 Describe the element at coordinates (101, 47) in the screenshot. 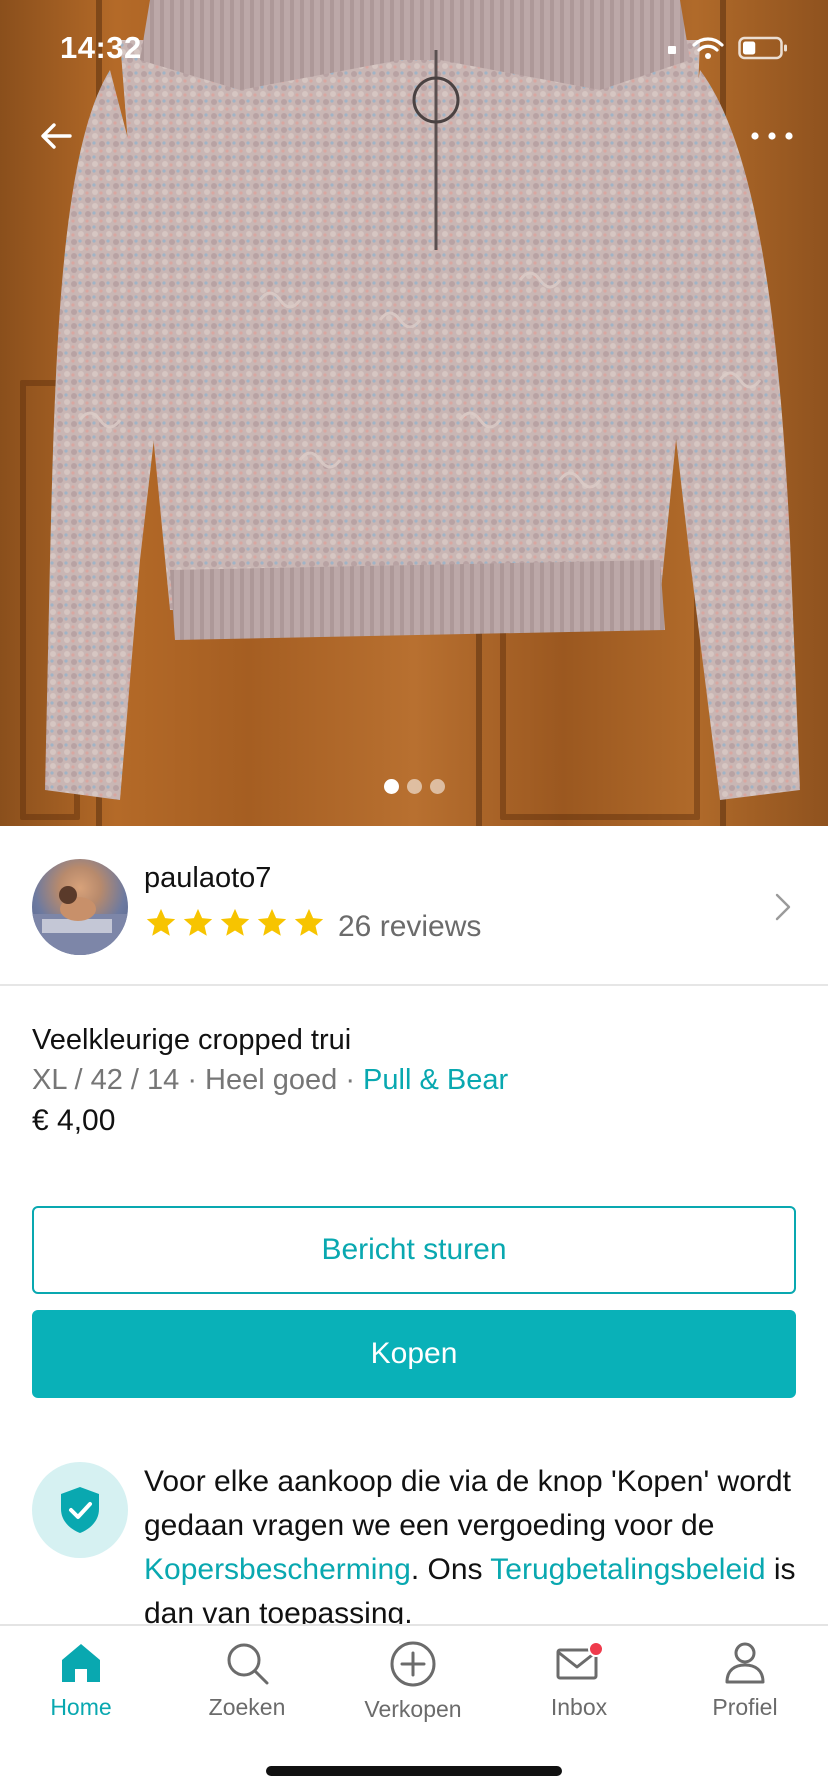

I see `status-time: 14:32` at that location.